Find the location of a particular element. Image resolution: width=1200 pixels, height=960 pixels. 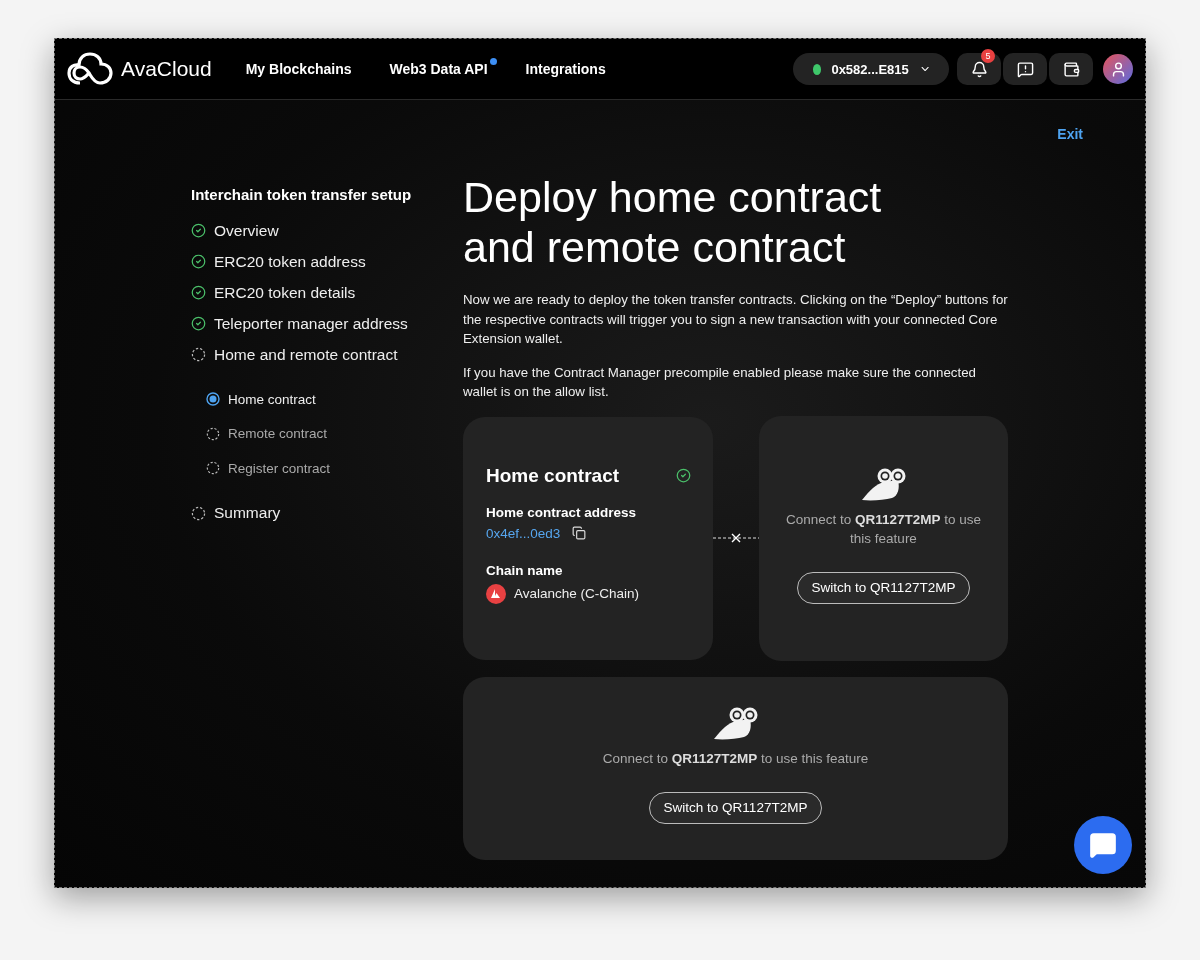

substep-item: Remote contract is located at coordinates (314, 433).